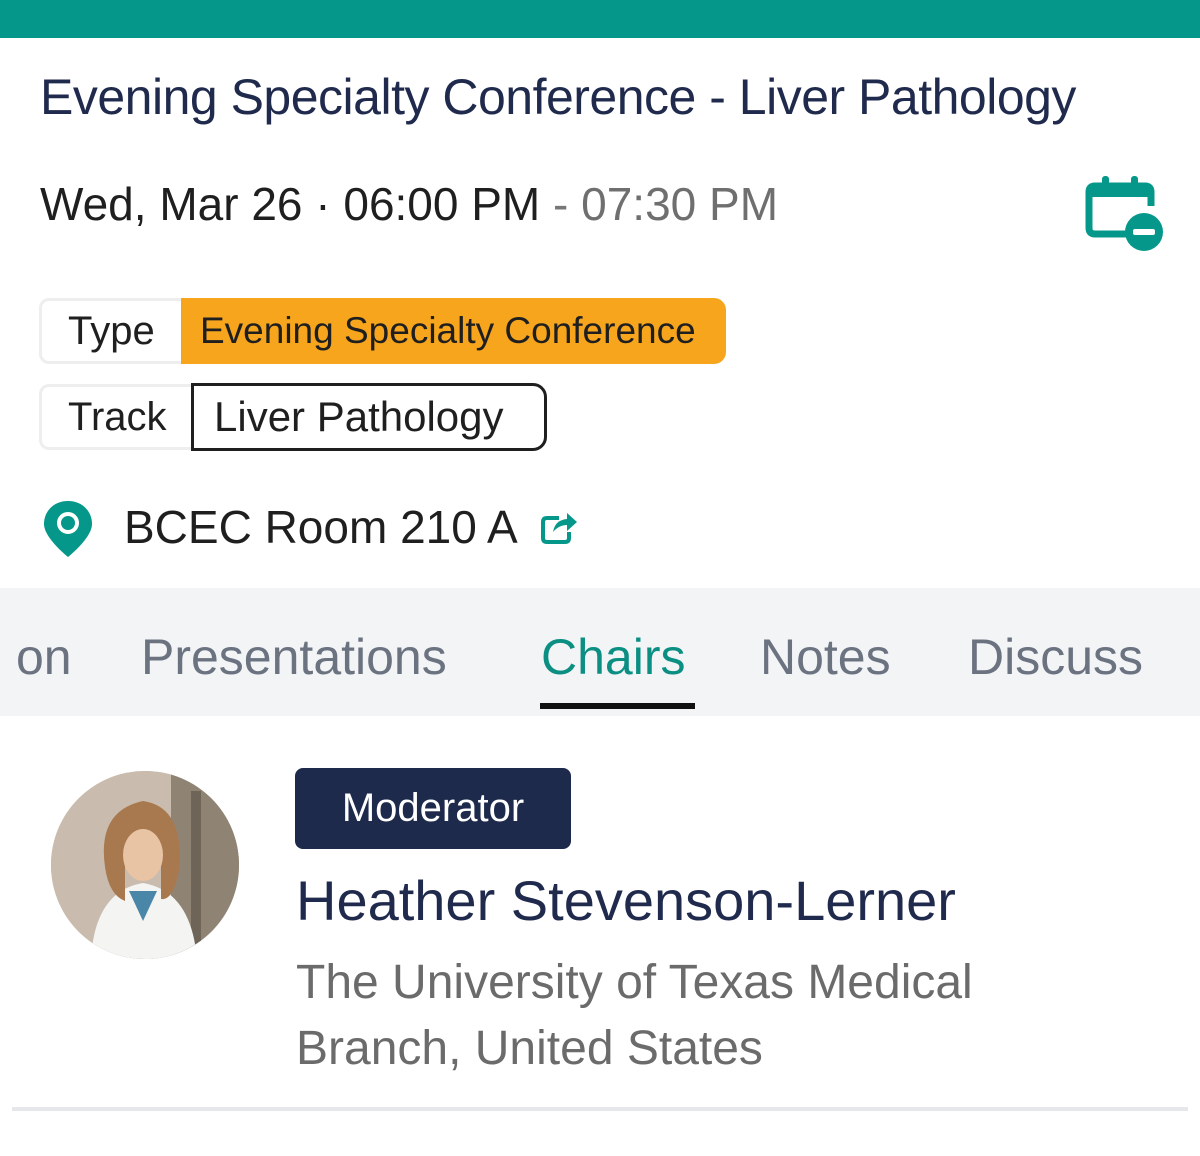  Describe the element at coordinates (600, 19) in the screenshot. I see `top-app-bar` at that location.